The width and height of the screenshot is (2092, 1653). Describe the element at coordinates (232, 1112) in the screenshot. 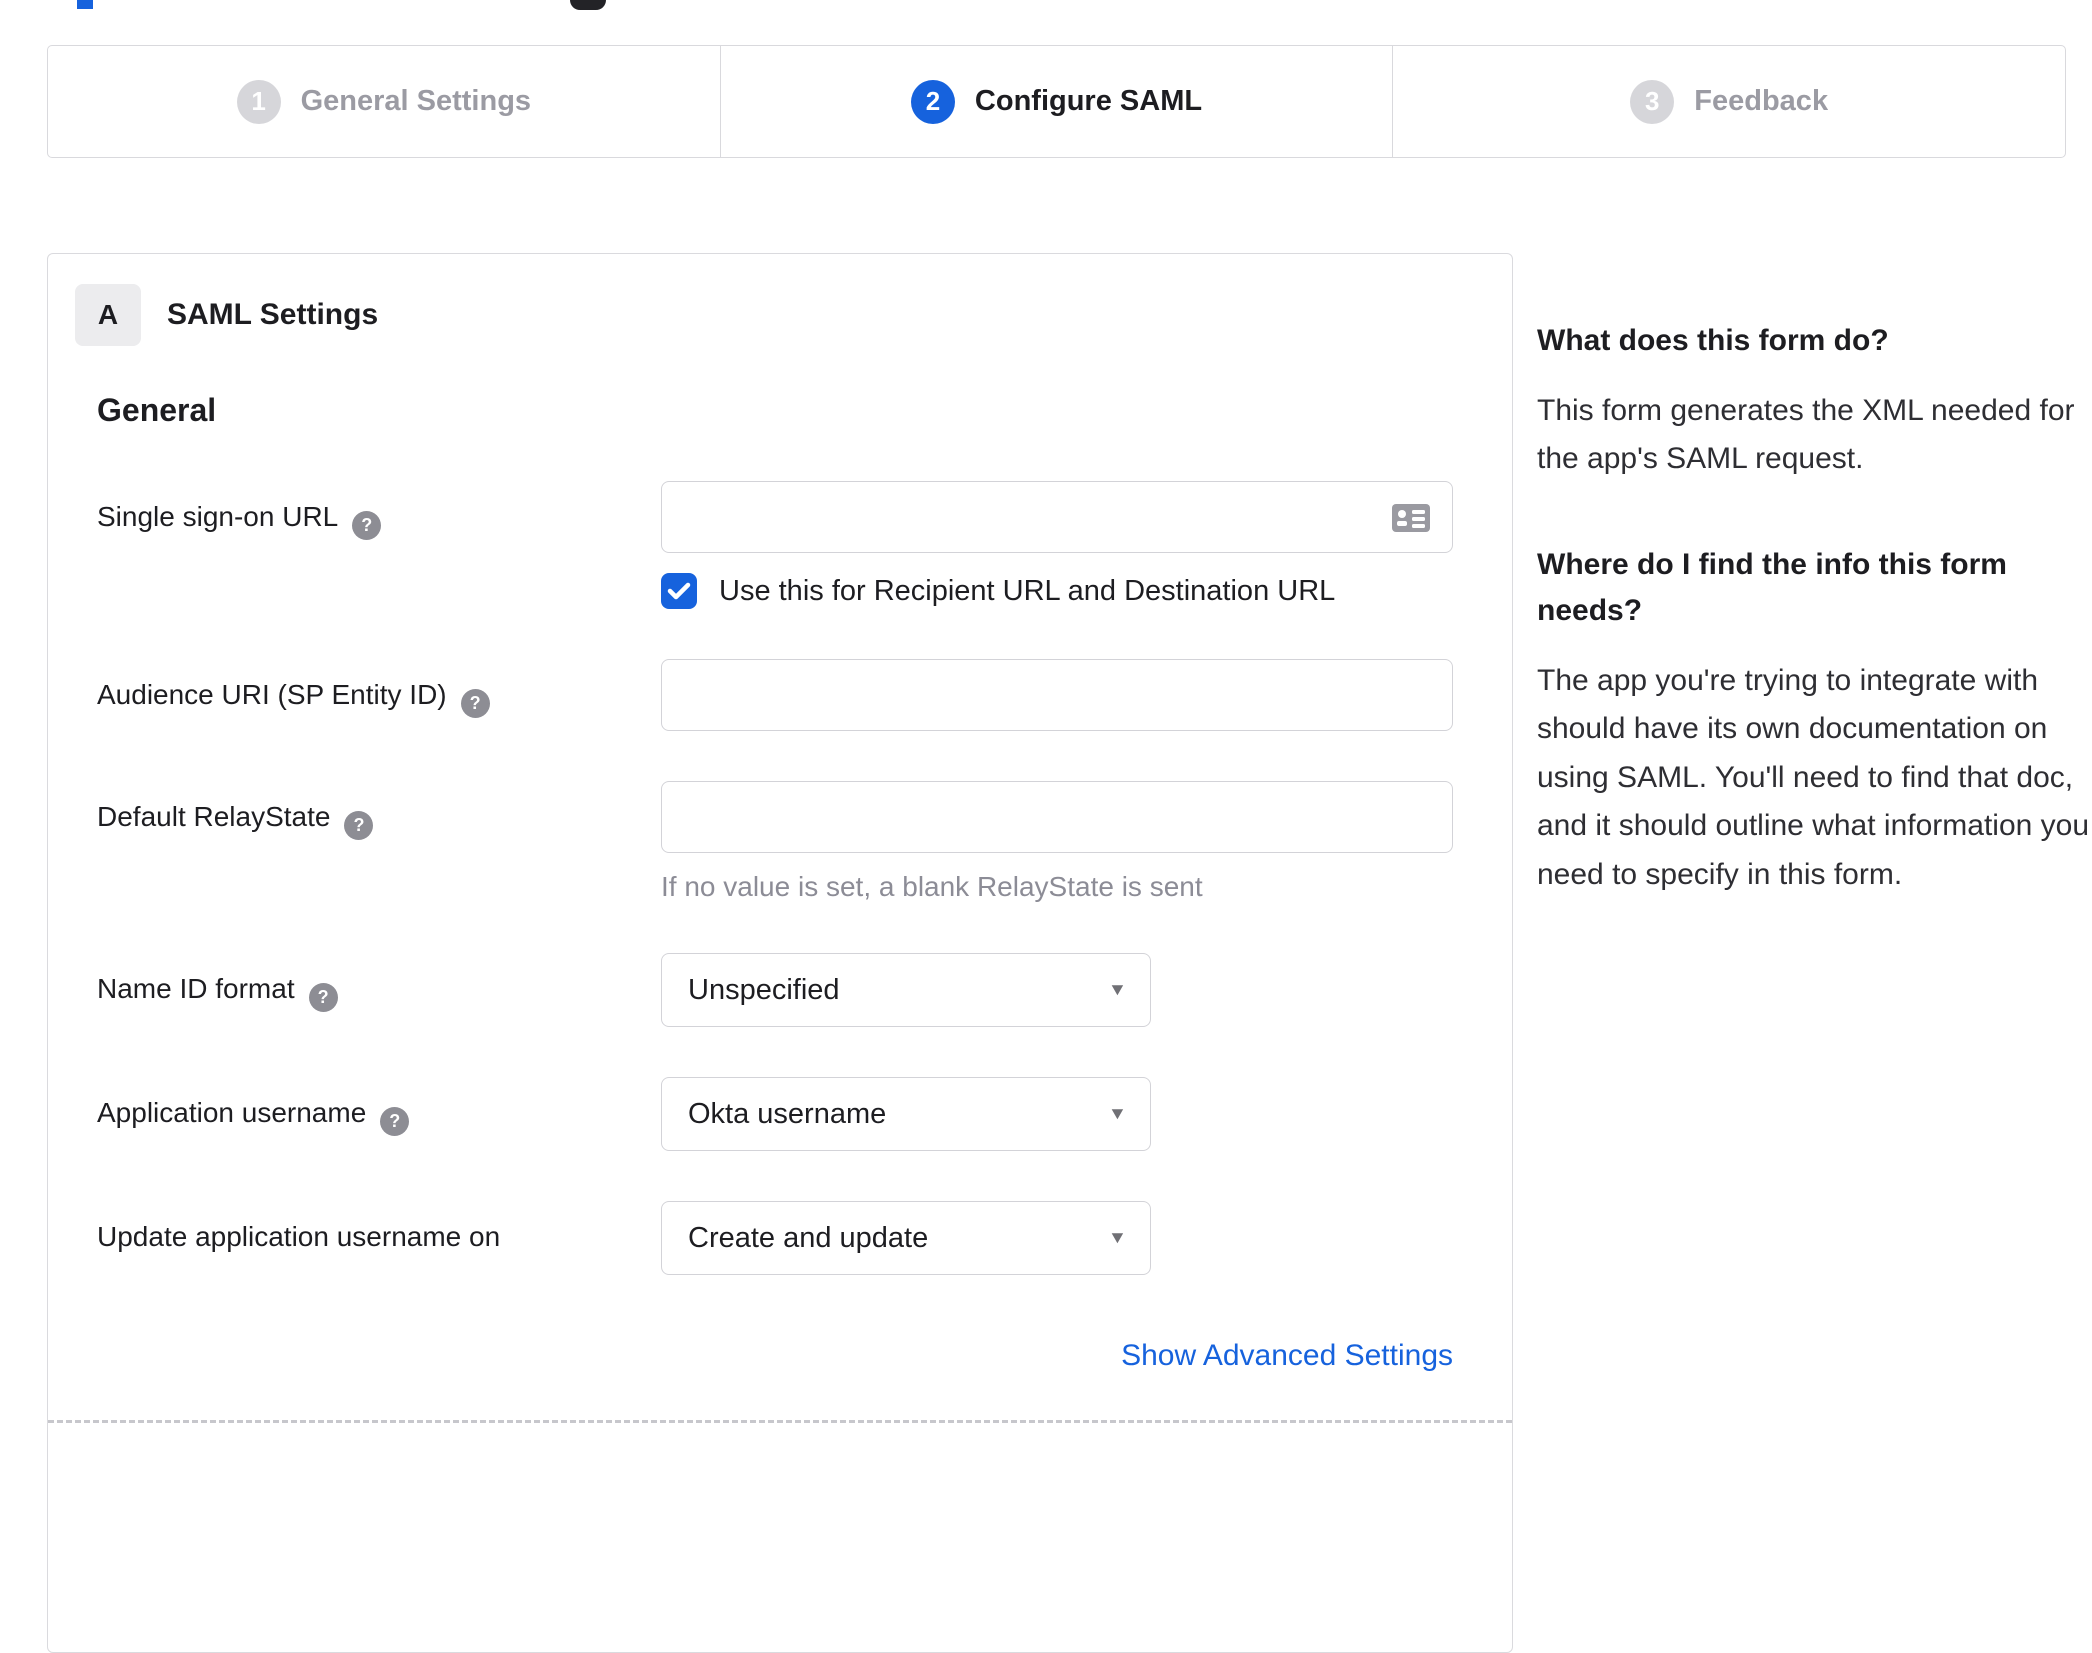

I see `application-username-label: Application username` at that location.